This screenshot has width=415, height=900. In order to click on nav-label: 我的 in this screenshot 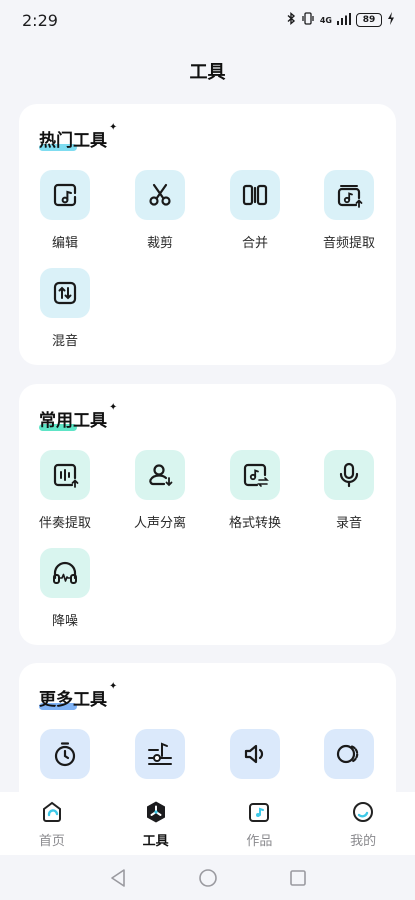, I will do `click(363, 841)`.